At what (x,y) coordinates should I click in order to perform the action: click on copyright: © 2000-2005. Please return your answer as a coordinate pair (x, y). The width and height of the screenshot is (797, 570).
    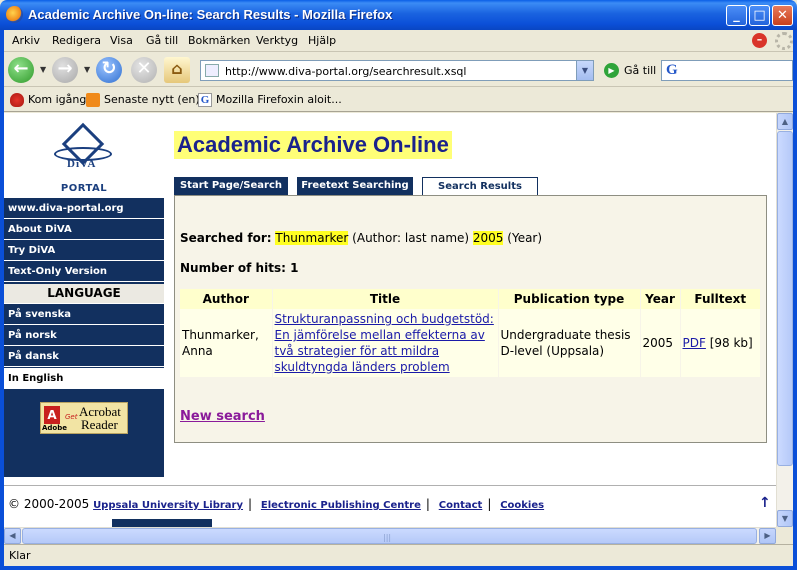
    Looking at the image, I should click on (49, 504).